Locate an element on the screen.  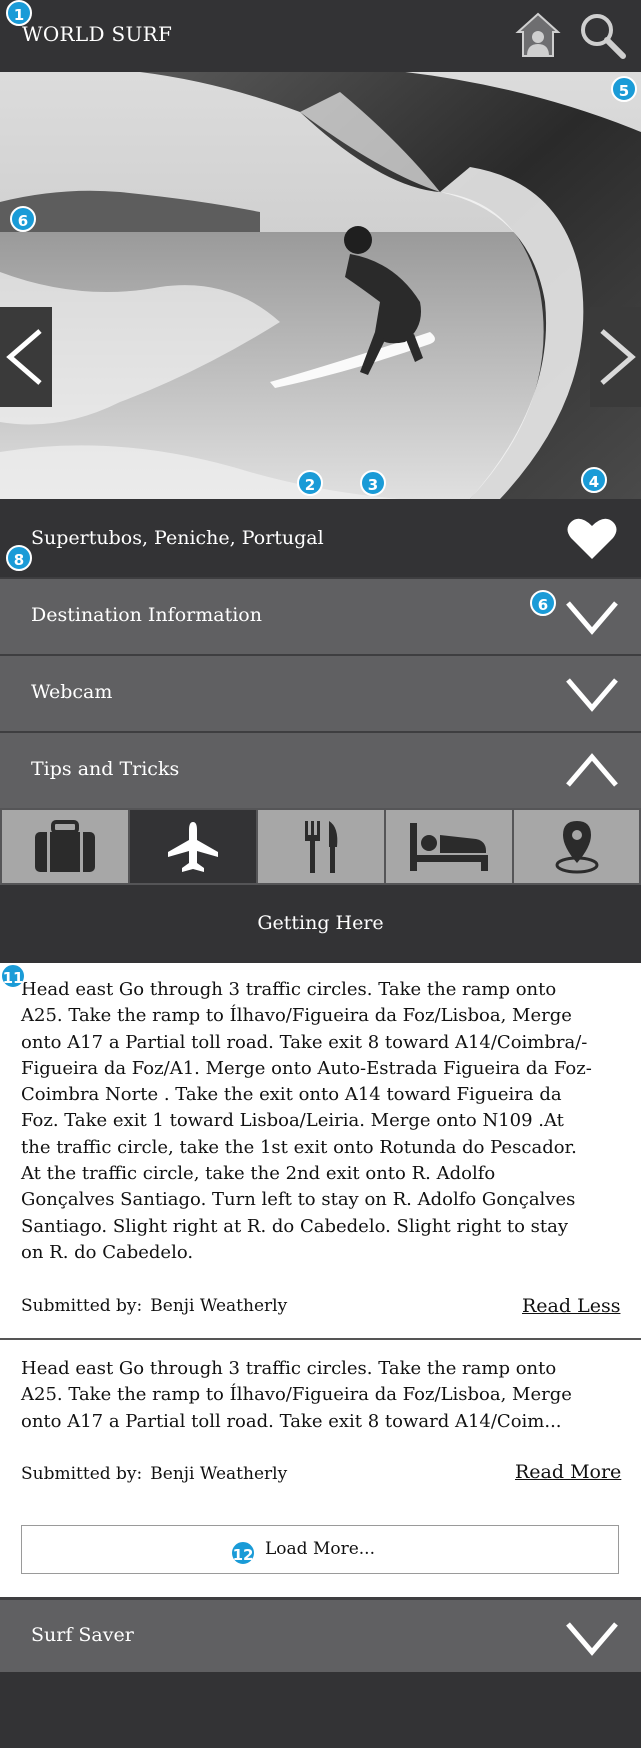
footer-bar is located at coordinates (320, 1710).